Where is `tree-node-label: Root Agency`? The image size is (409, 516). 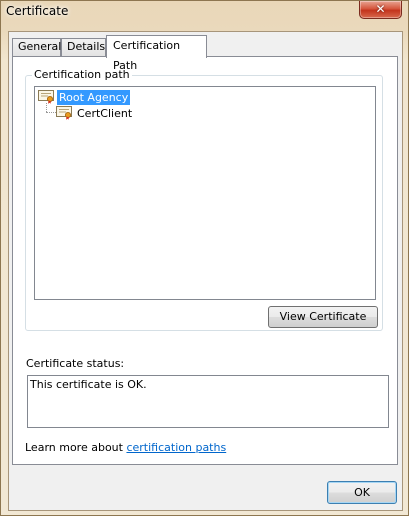
tree-node-label: Root Agency is located at coordinates (94, 97).